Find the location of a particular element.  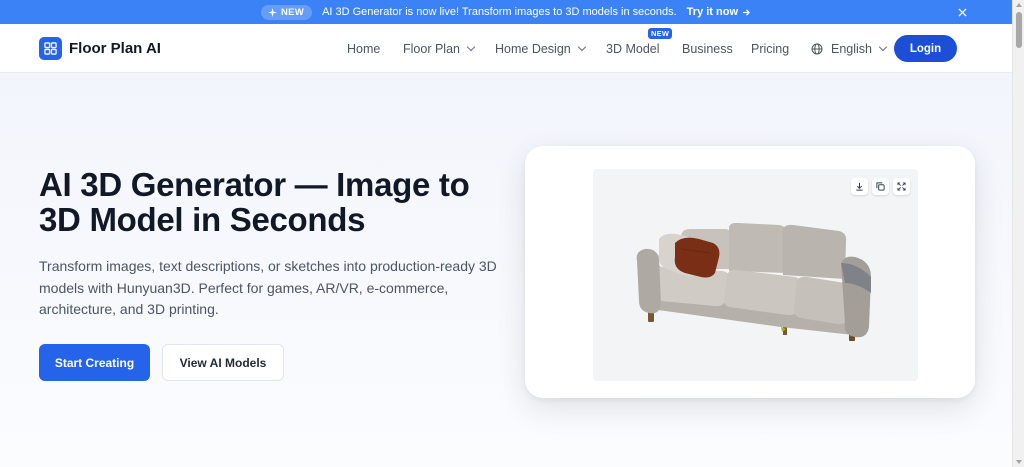

language-label: English is located at coordinates (851, 48).